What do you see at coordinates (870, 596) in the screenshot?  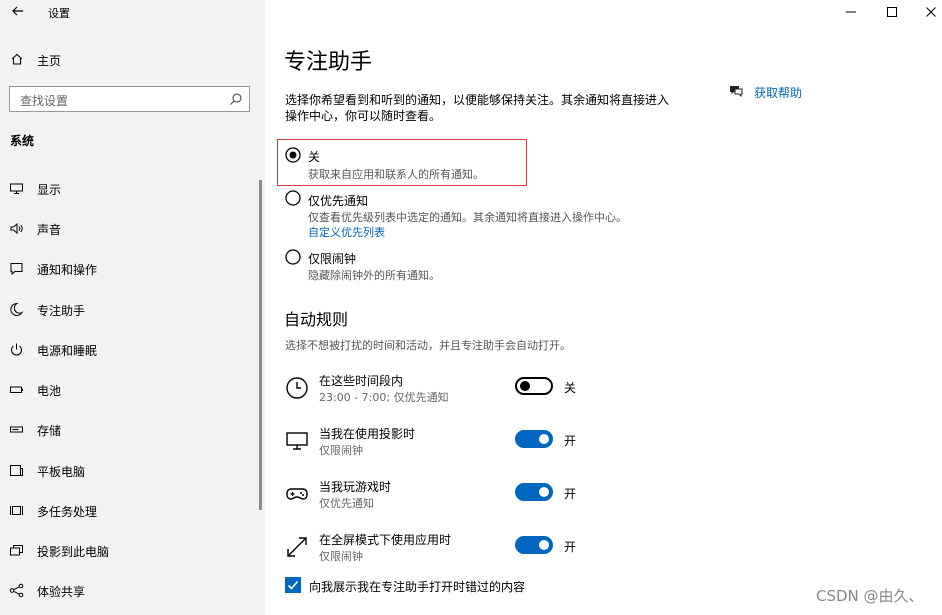 I see `watermark: CSDN @由久、` at bounding box center [870, 596].